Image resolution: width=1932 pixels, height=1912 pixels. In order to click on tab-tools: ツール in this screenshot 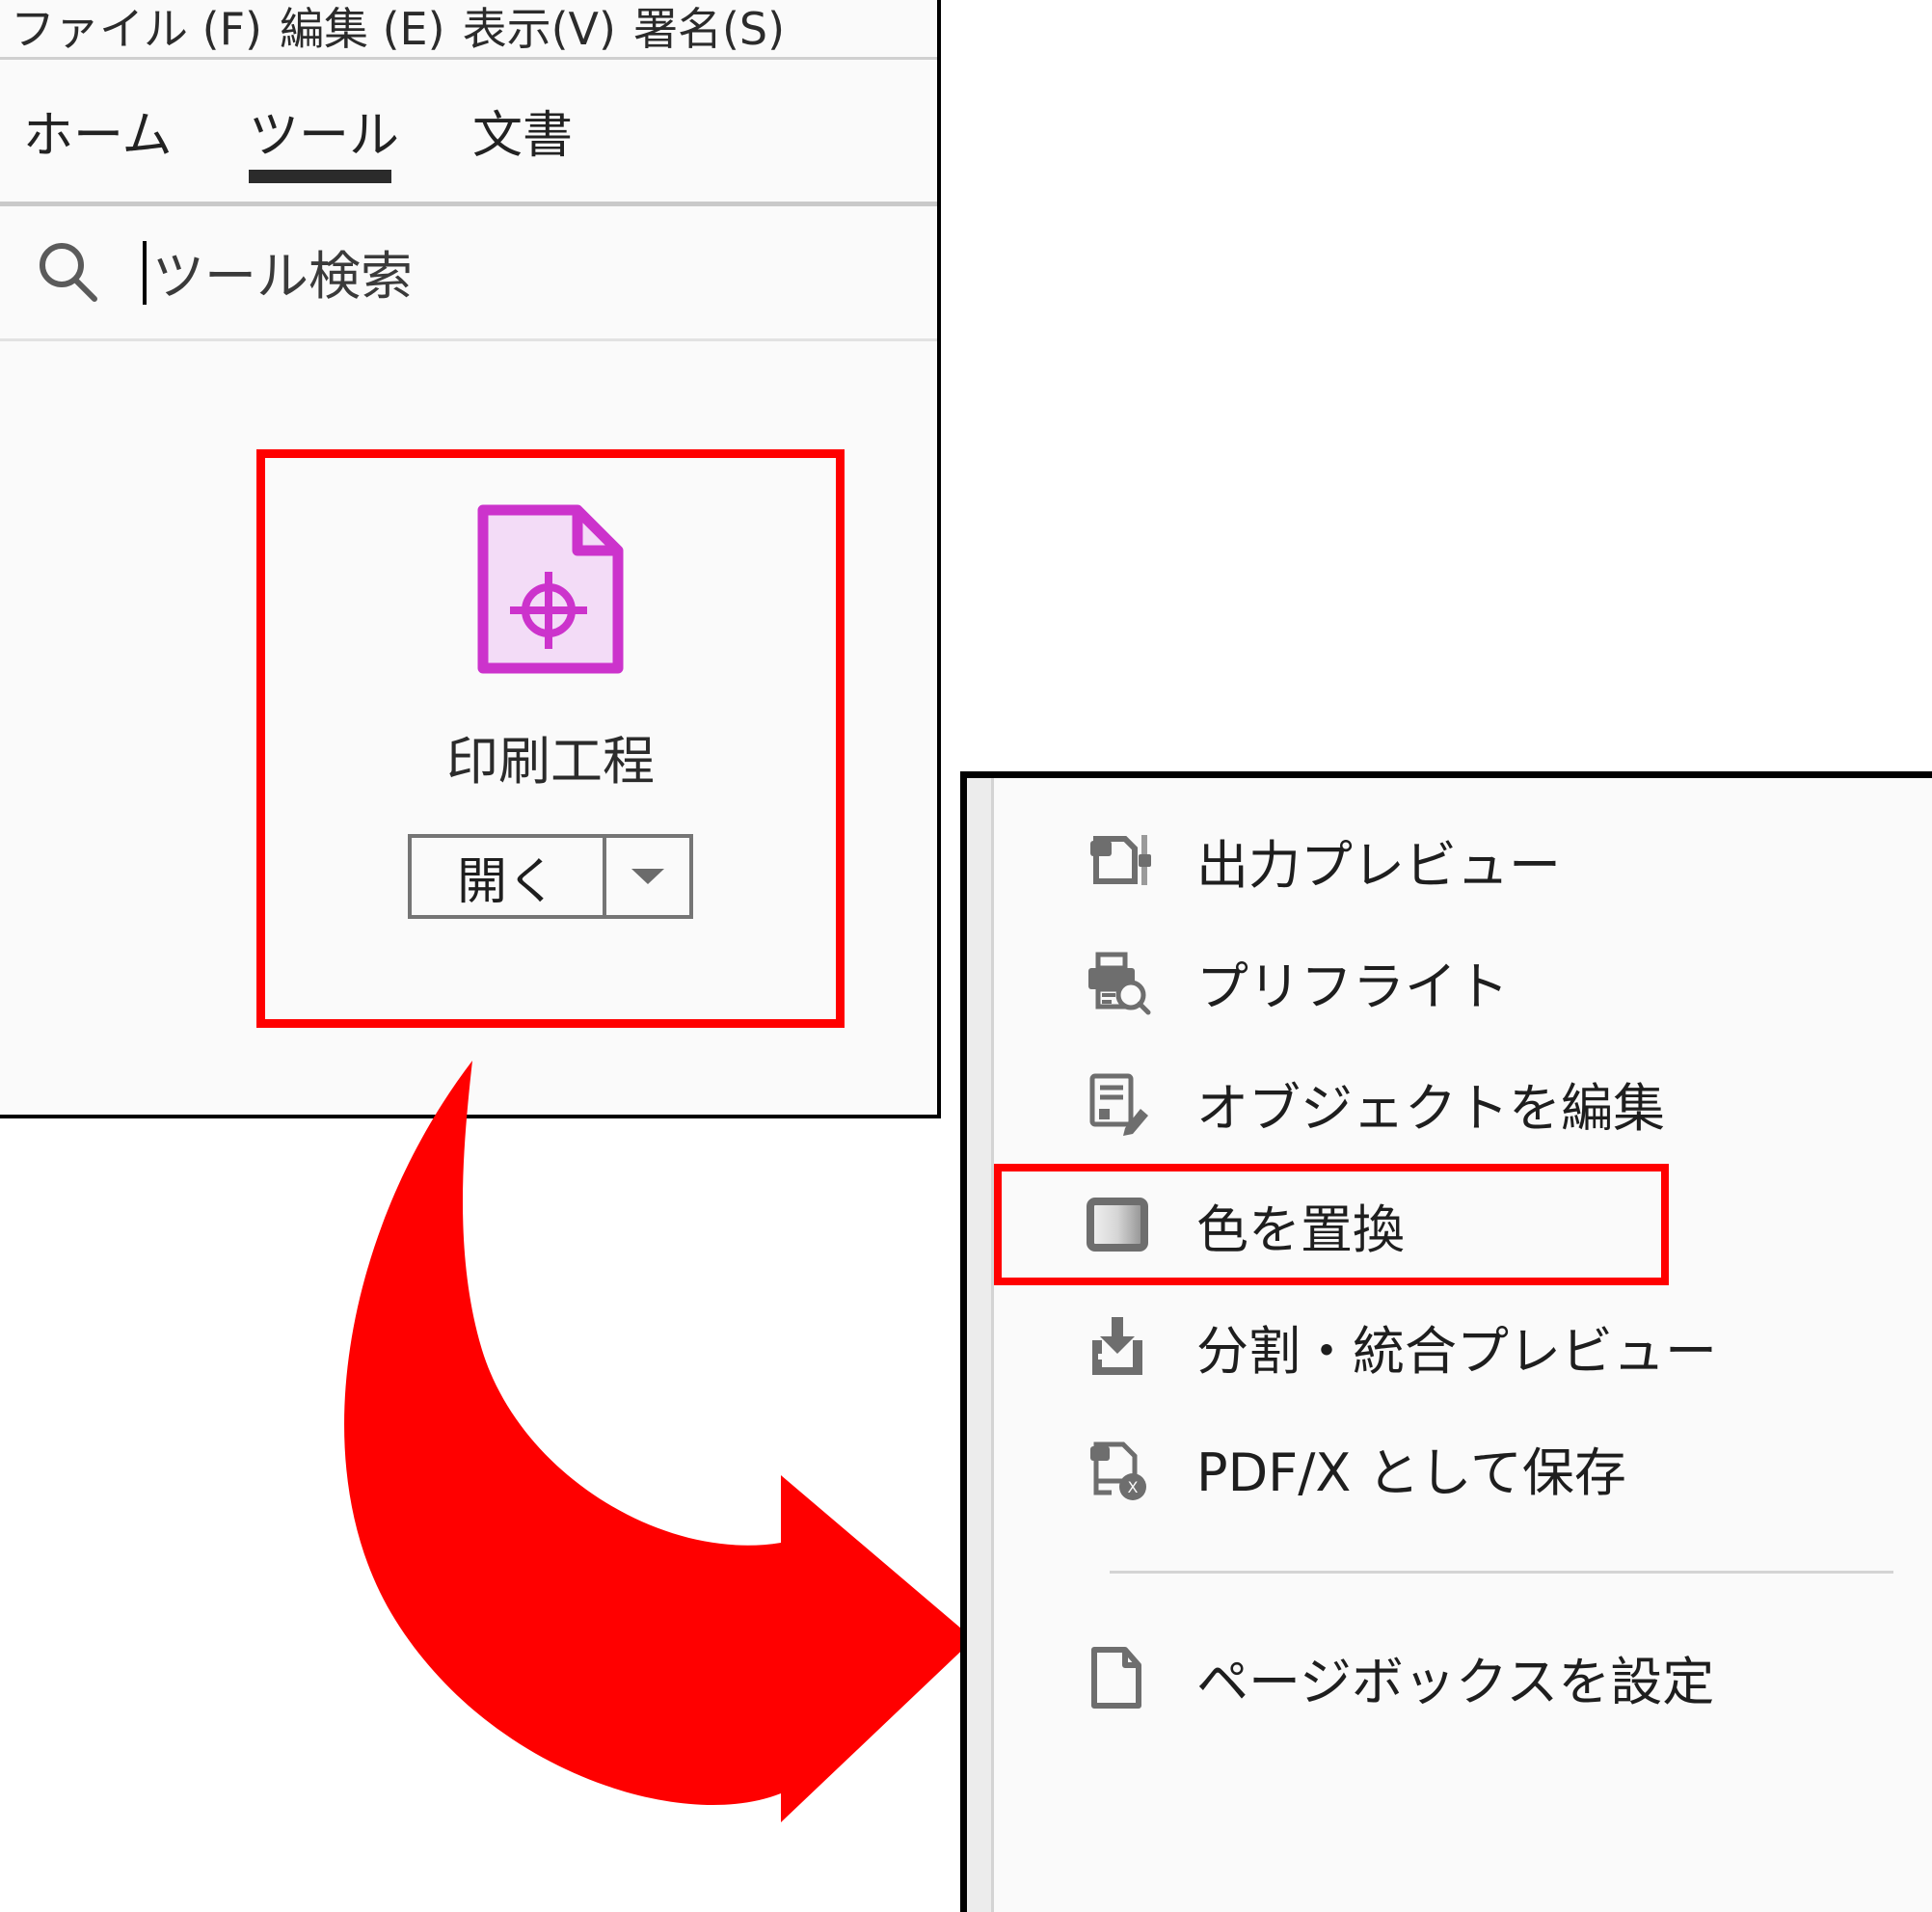, I will do `click(324, 130)`.